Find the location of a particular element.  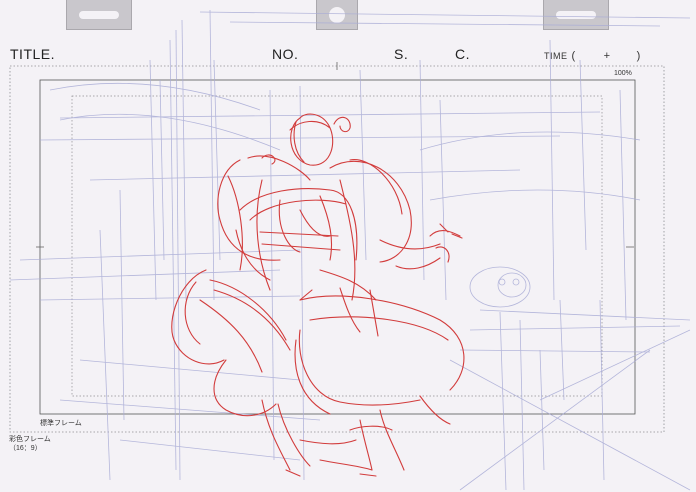

standard-frame-label: 標準フレーム is located at coordinates (61, 423).